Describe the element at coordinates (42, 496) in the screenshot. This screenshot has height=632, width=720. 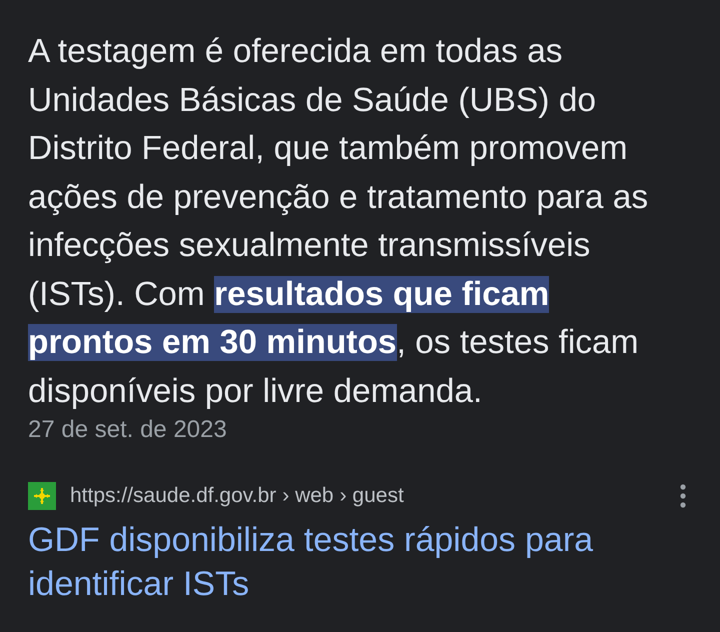
I see `flag-icon` at that location.